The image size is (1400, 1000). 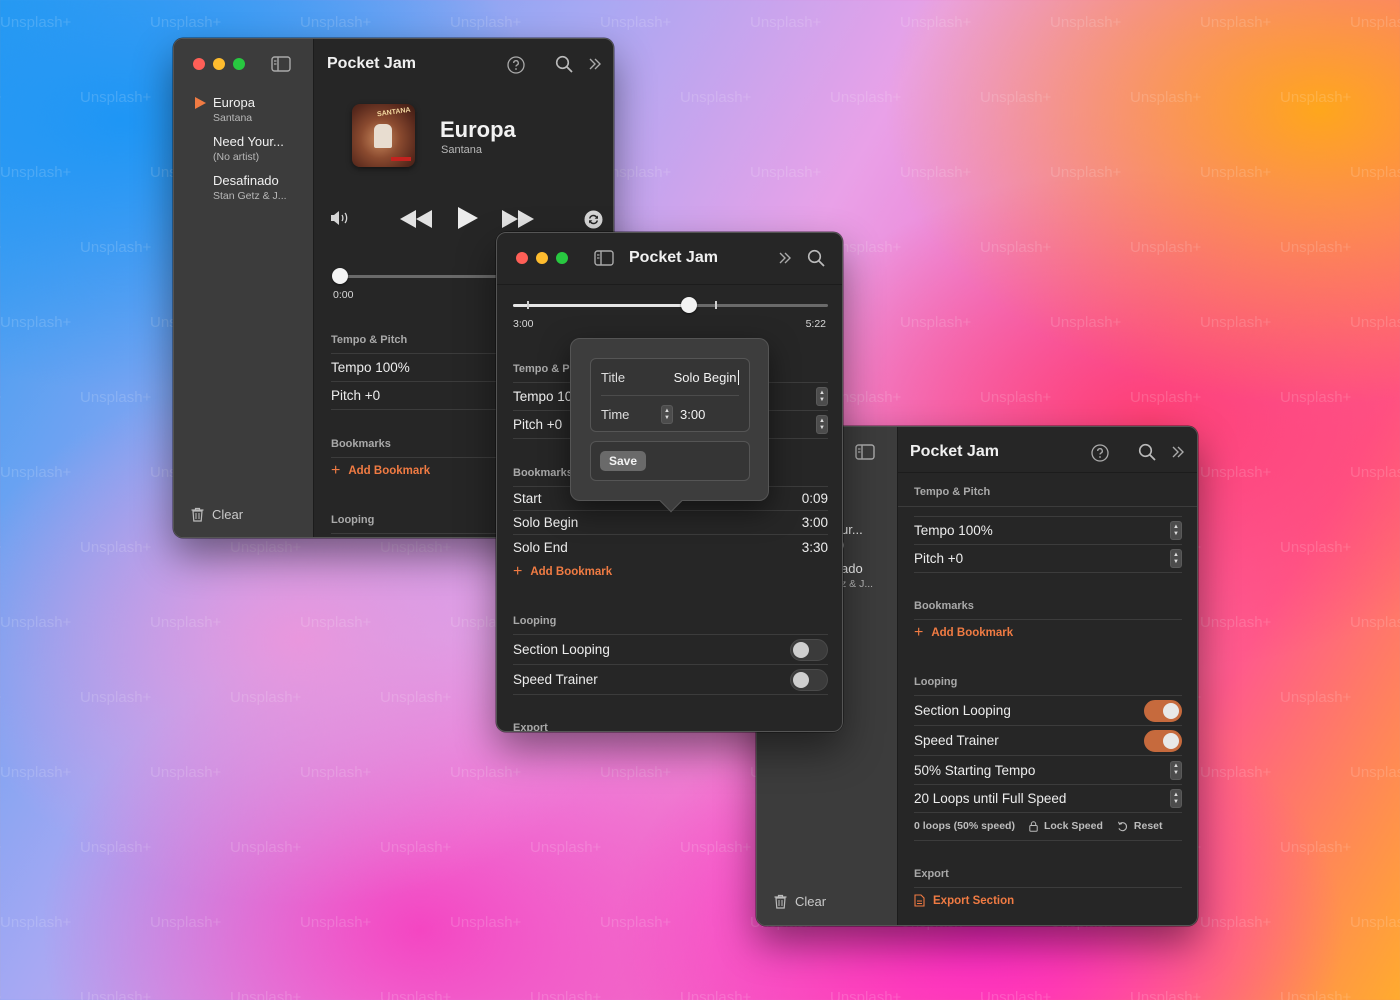 I want to click on song-item: Need Your... (No artist), so click(x=248, y=148).